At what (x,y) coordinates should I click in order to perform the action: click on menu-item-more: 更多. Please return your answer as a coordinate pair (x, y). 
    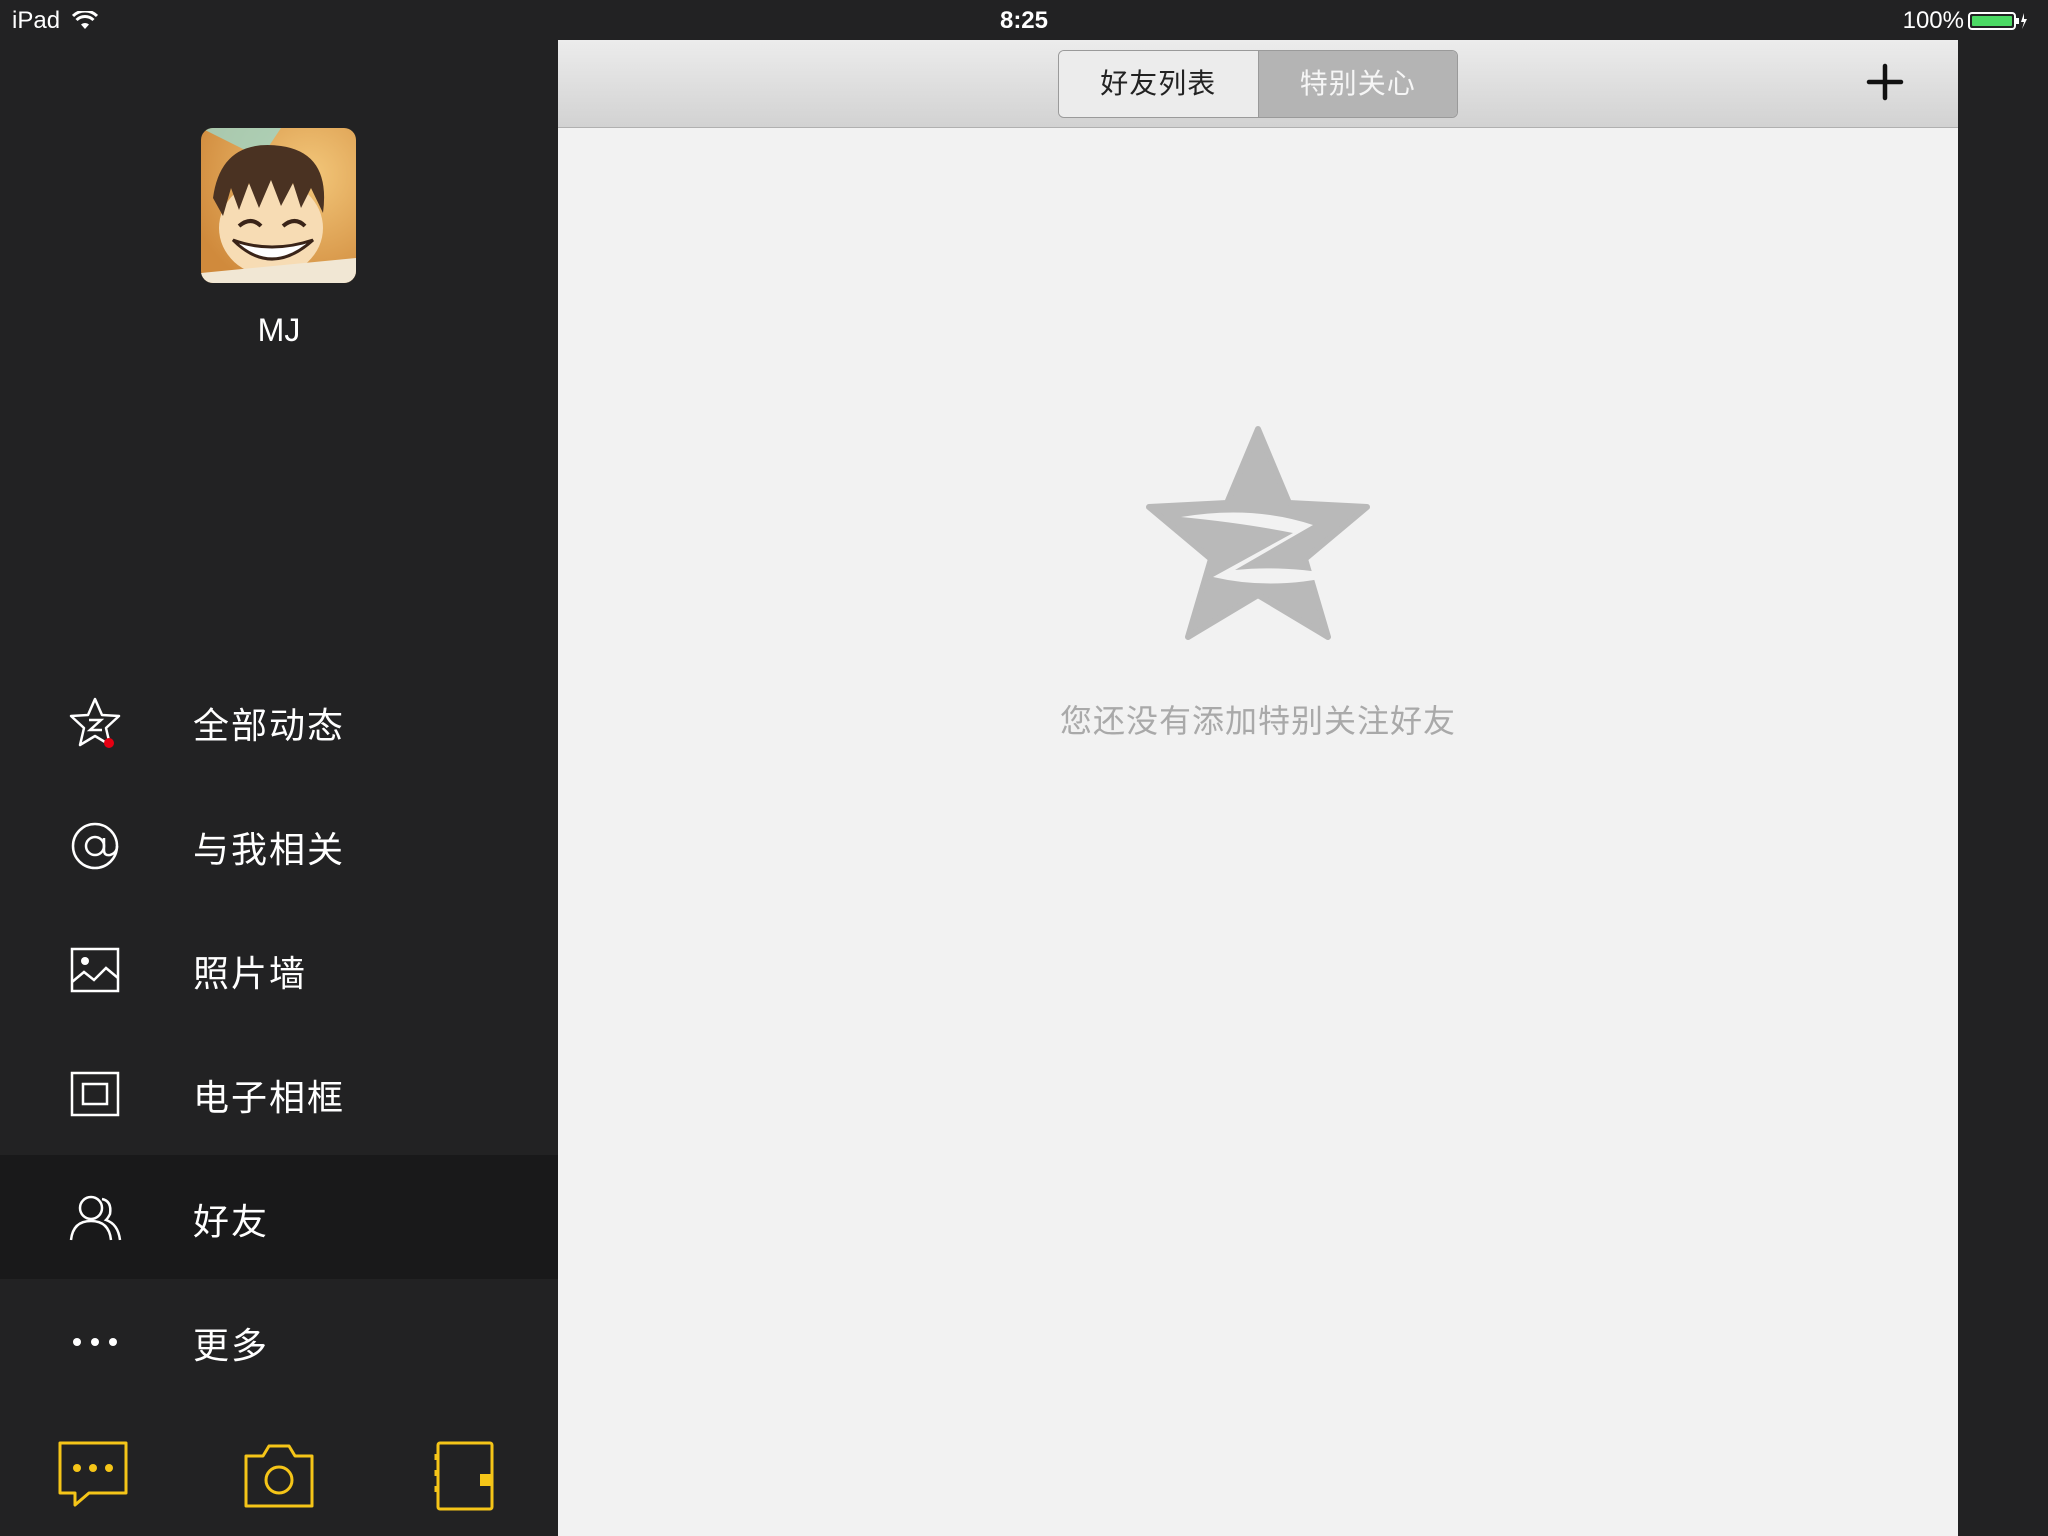
    Looking at the image, I should click on (279, 1341).